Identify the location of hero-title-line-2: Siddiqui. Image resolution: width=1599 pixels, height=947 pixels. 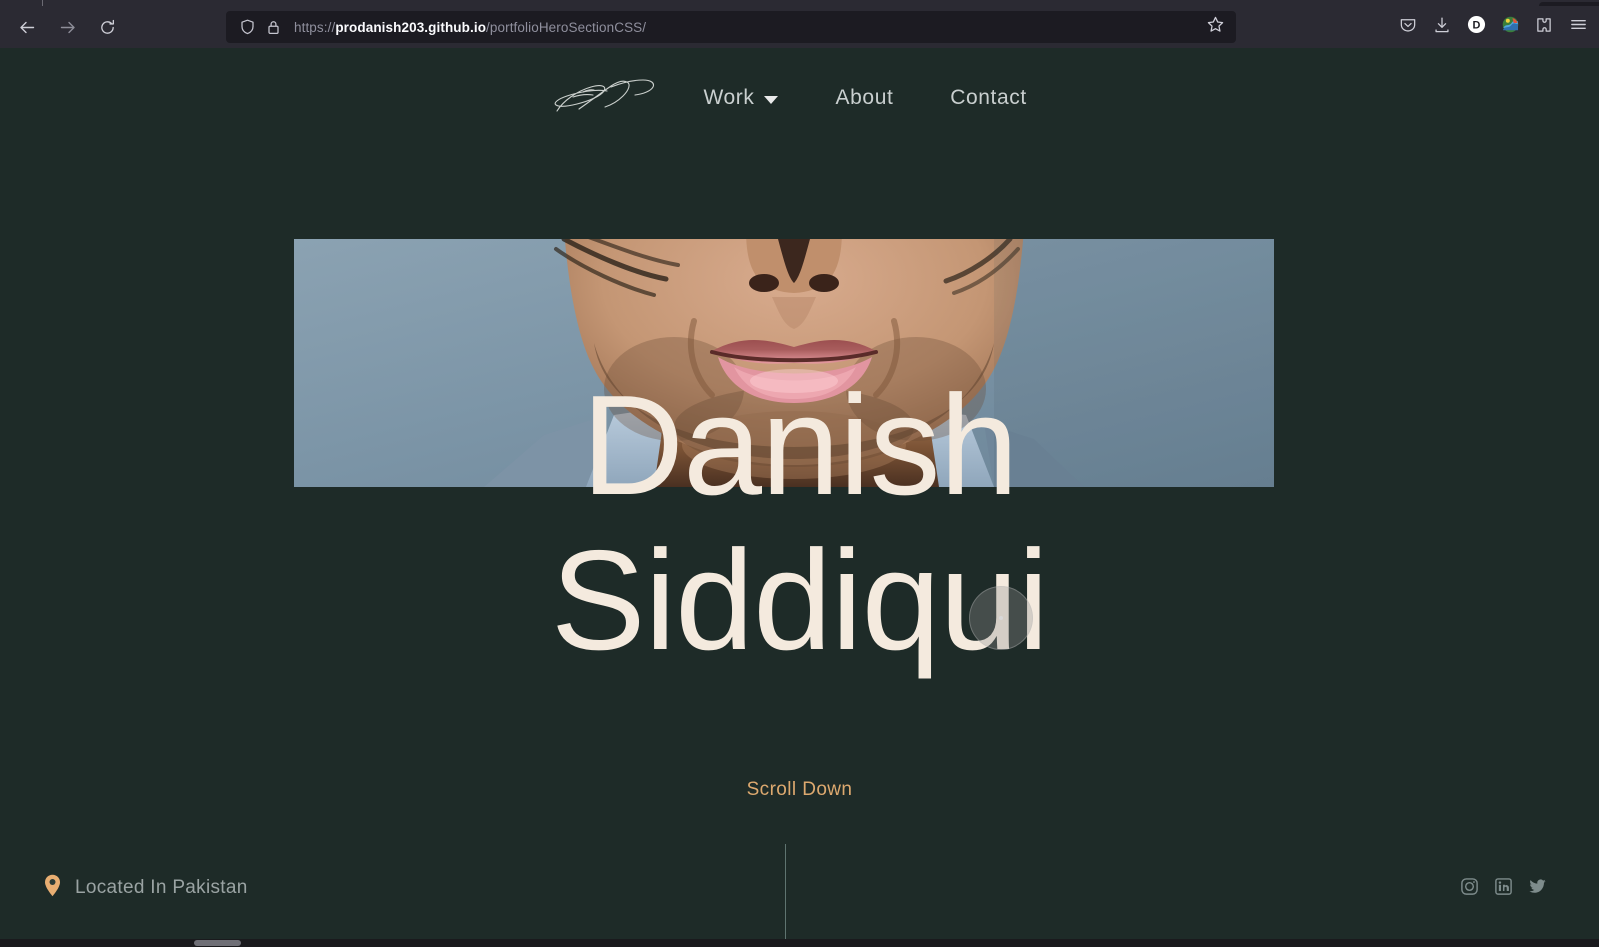
(799, 600).